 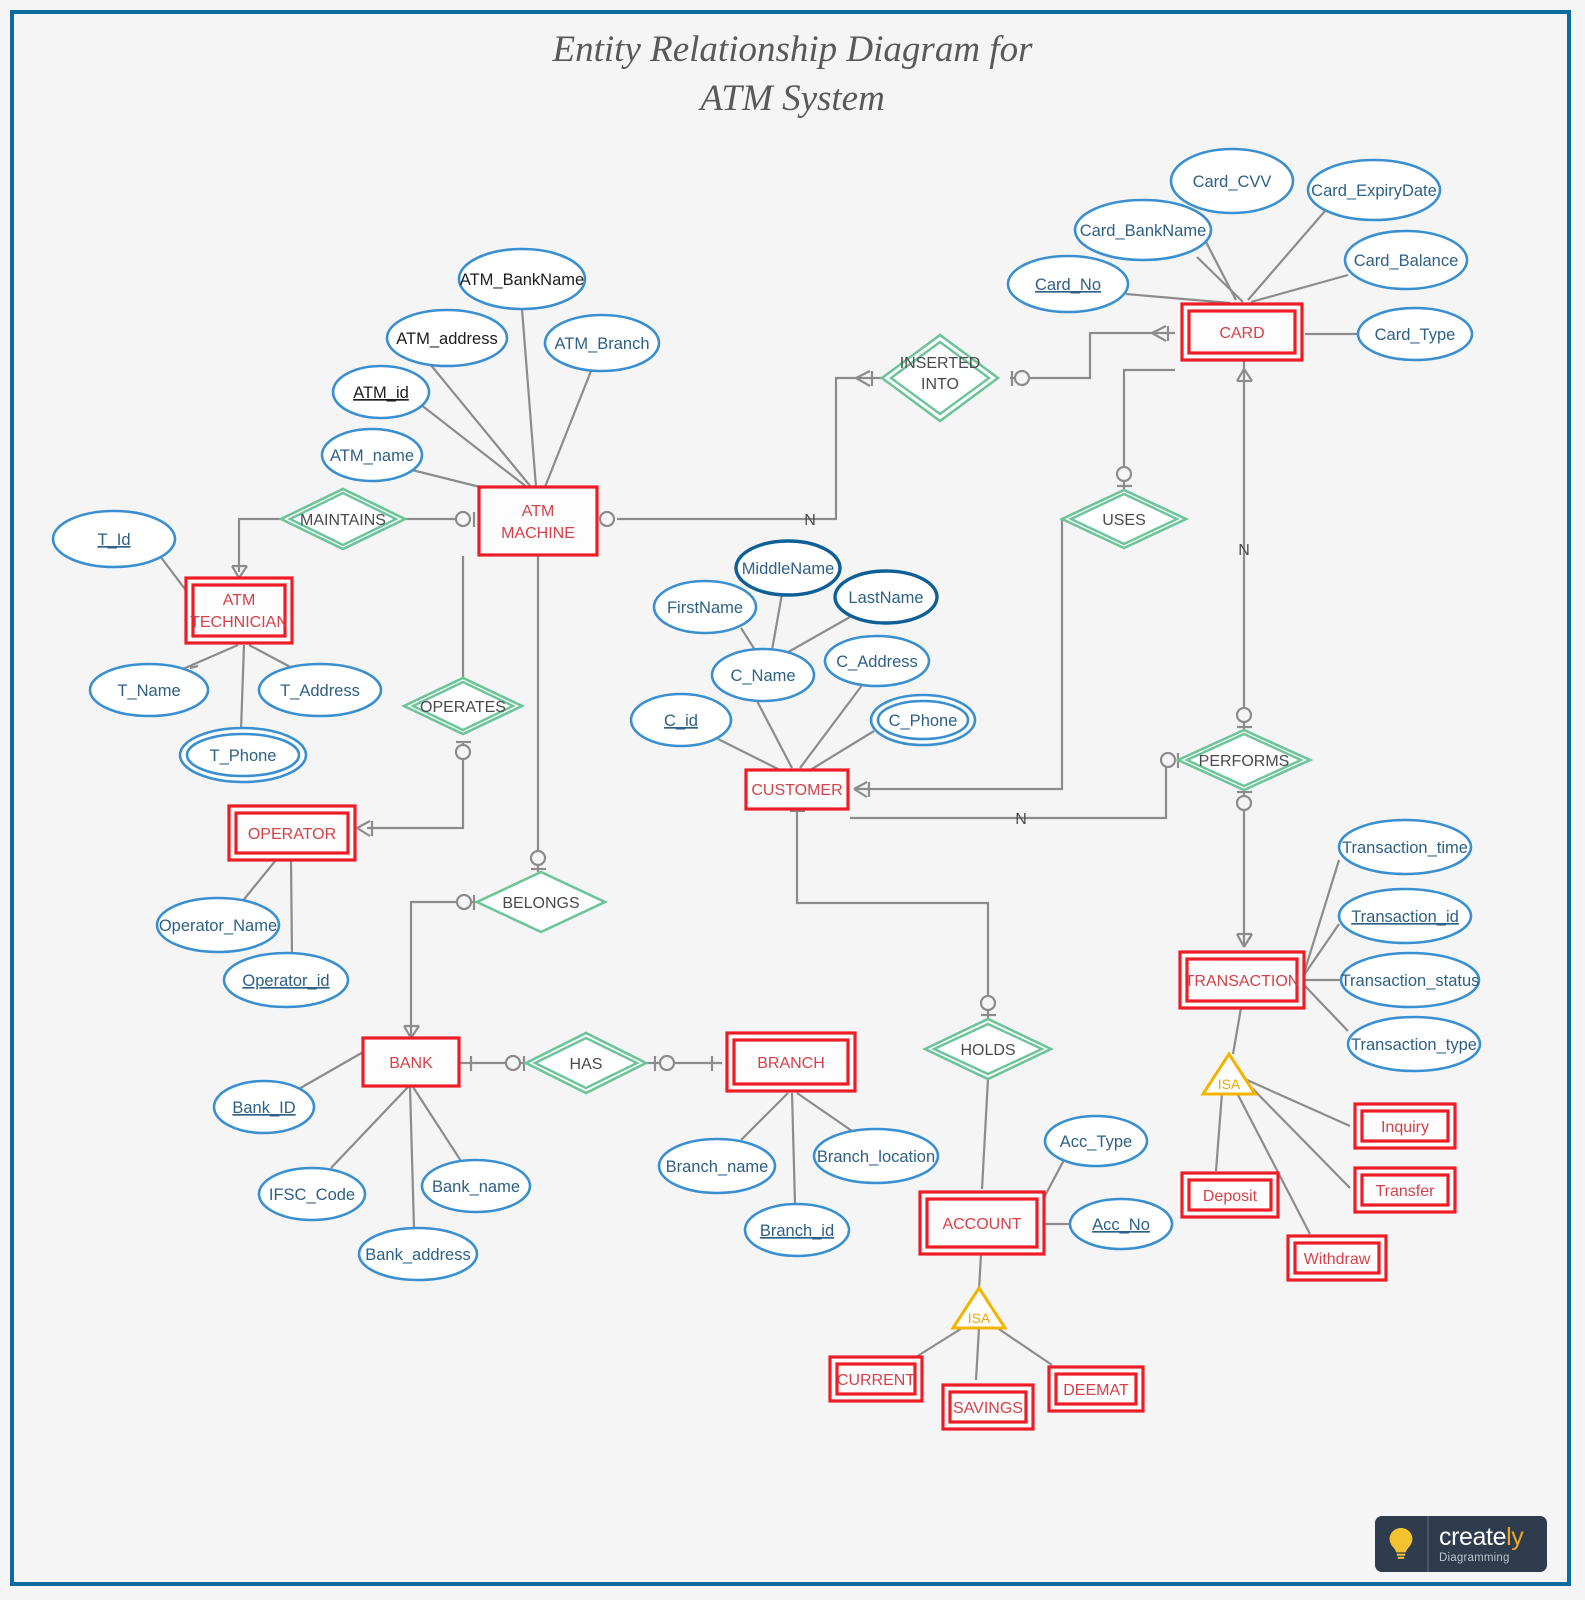 I want to click on attribute-card_no: Card_No, so click(x=1068, y=284).